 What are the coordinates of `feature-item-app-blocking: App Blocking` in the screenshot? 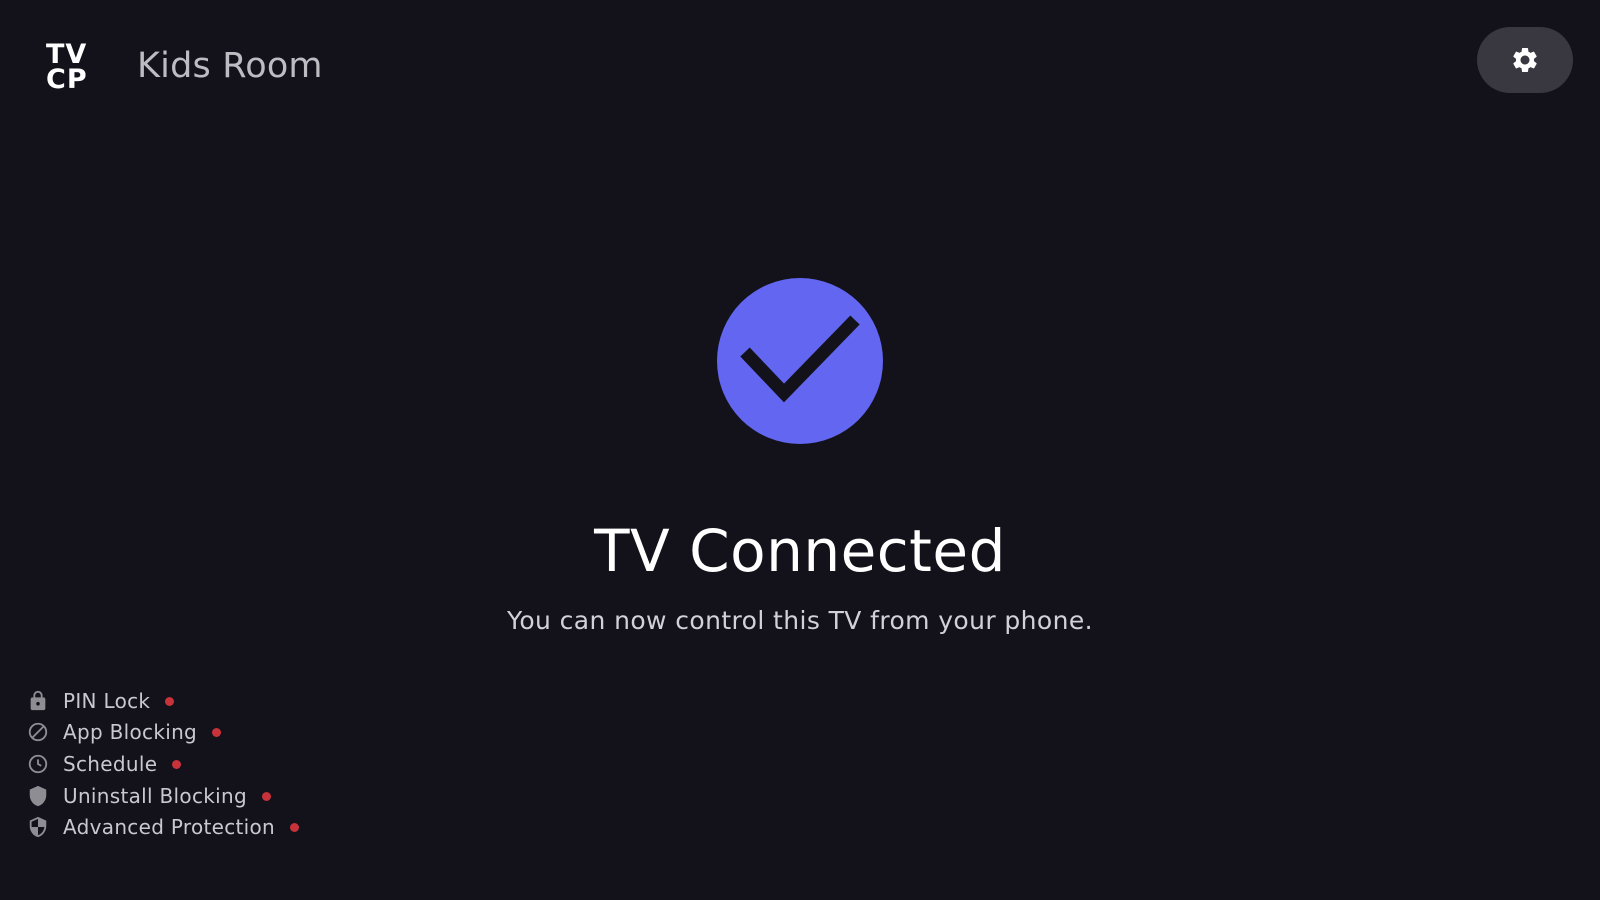 It's located at (163, 733).